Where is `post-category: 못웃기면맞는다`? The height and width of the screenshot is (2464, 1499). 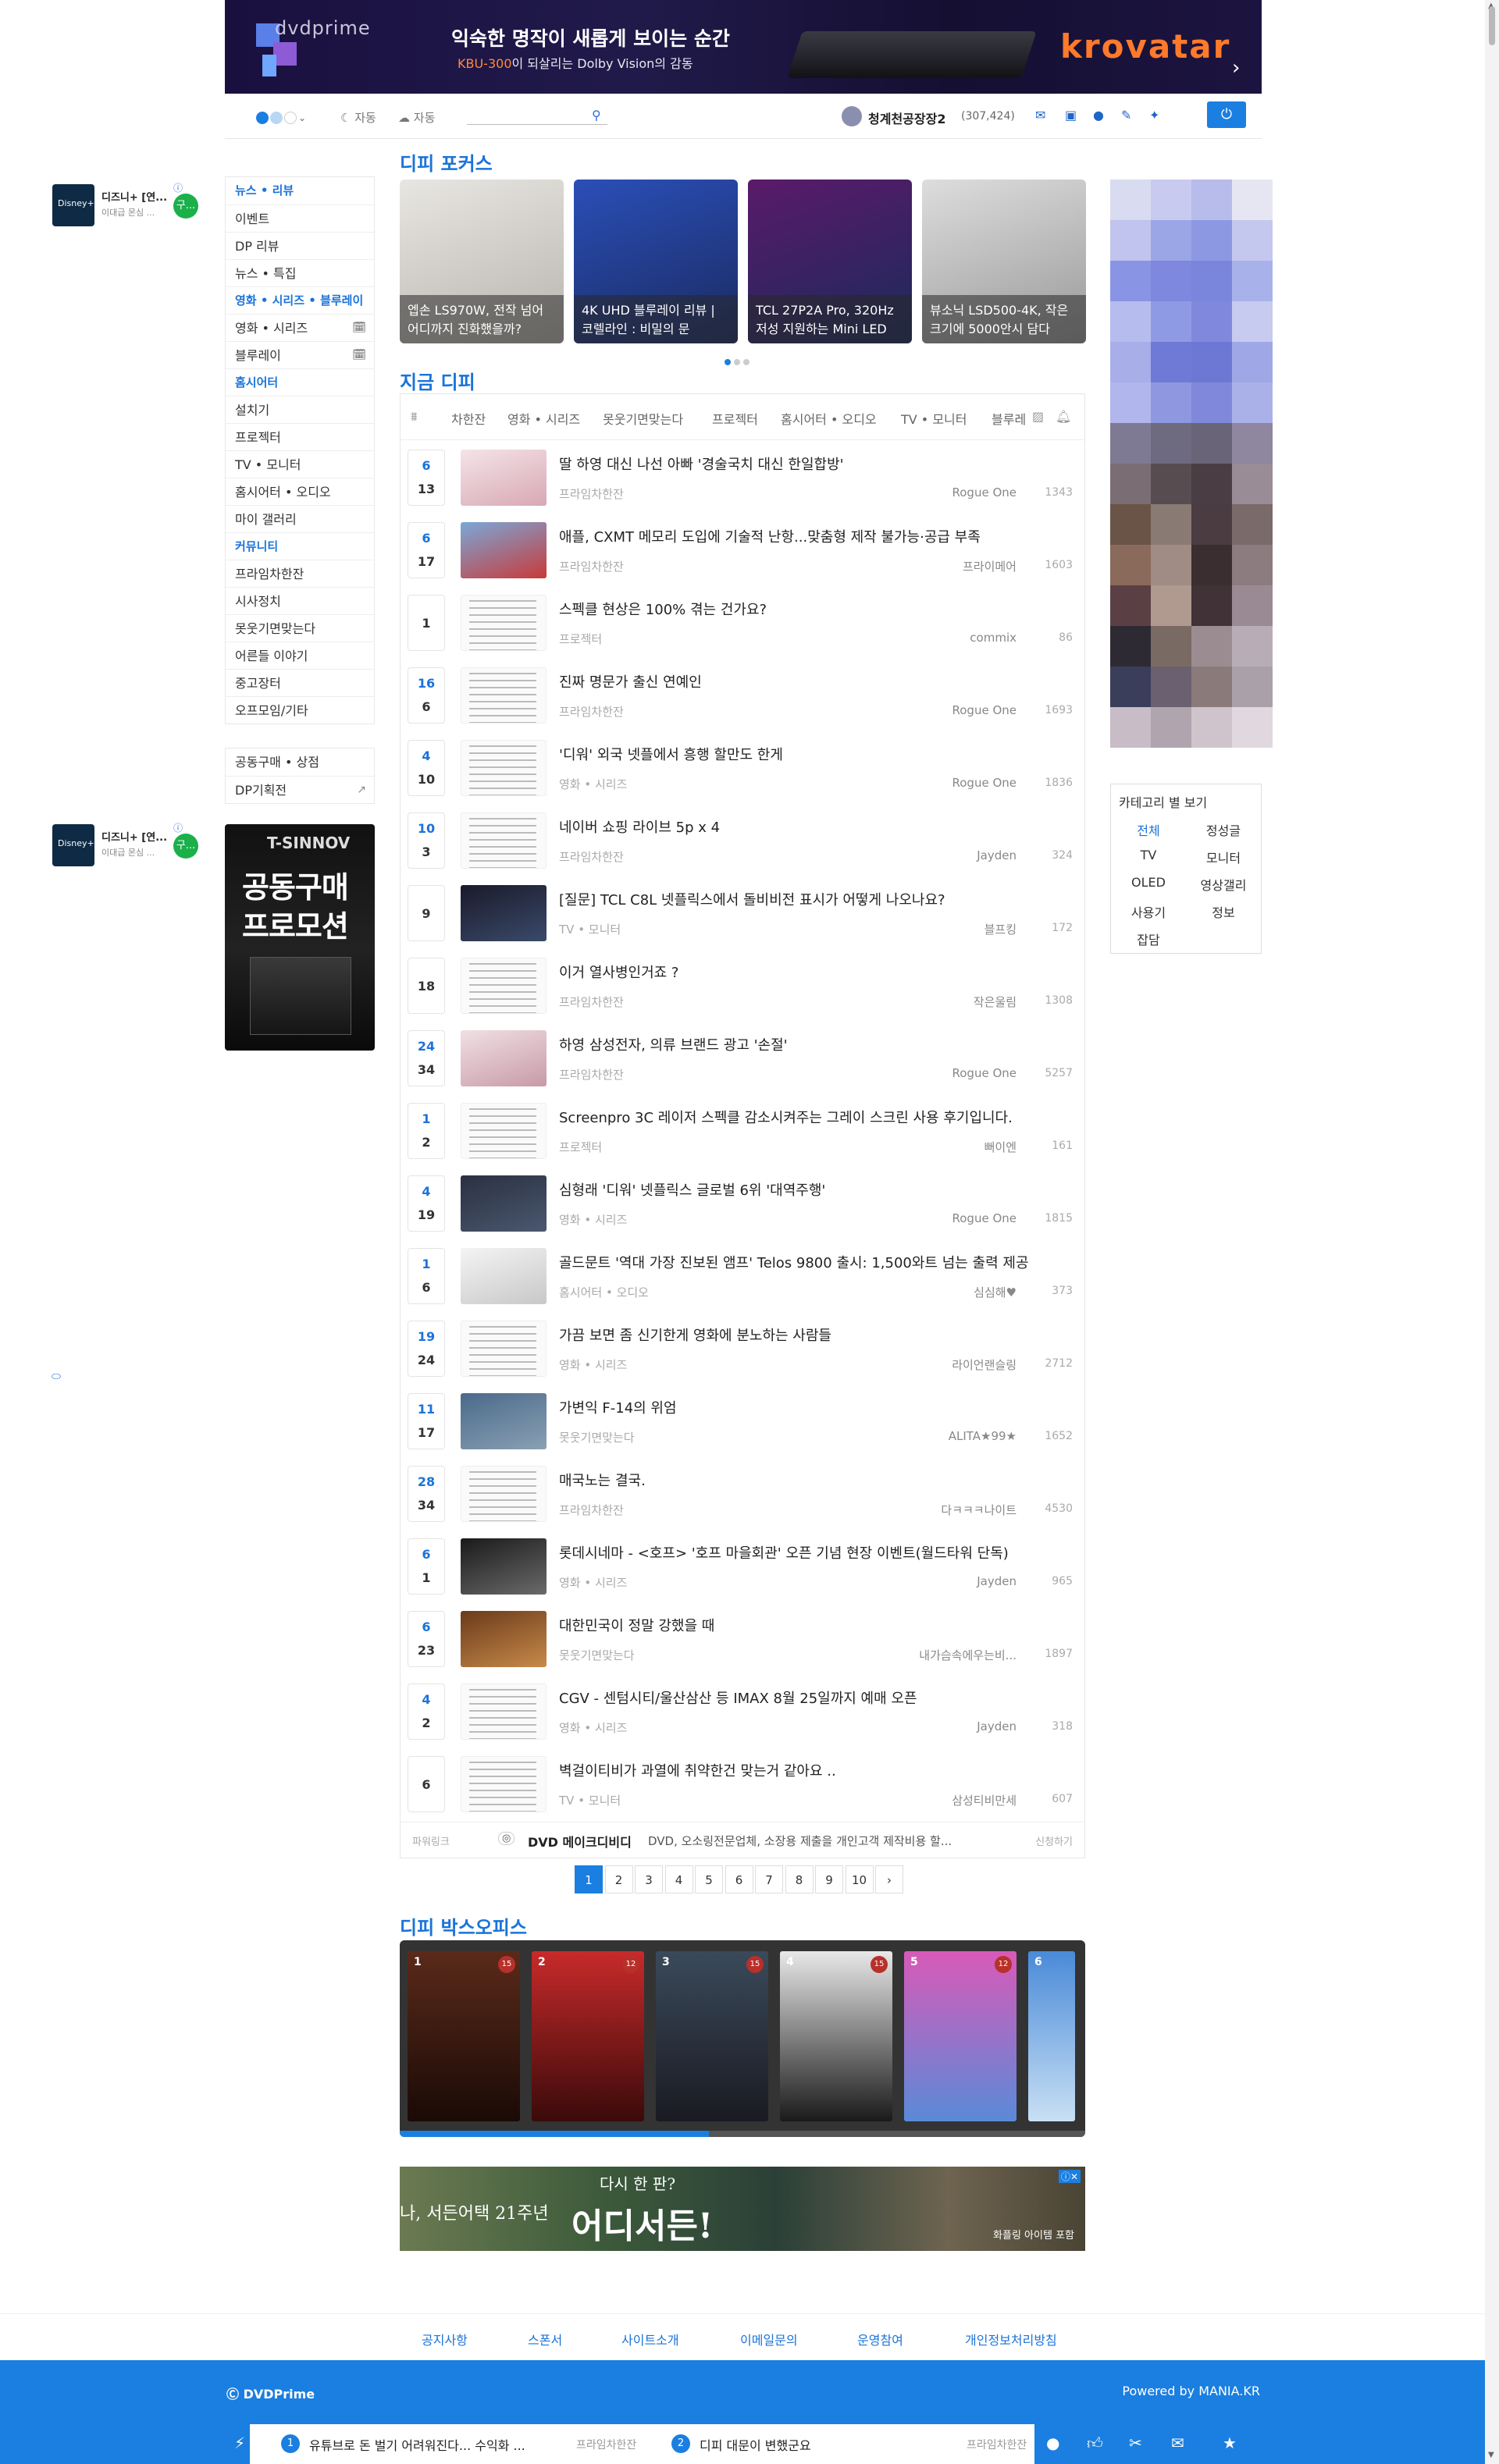 post-category: 못웃기면맞는다 is located at coordinates (597, 1437).